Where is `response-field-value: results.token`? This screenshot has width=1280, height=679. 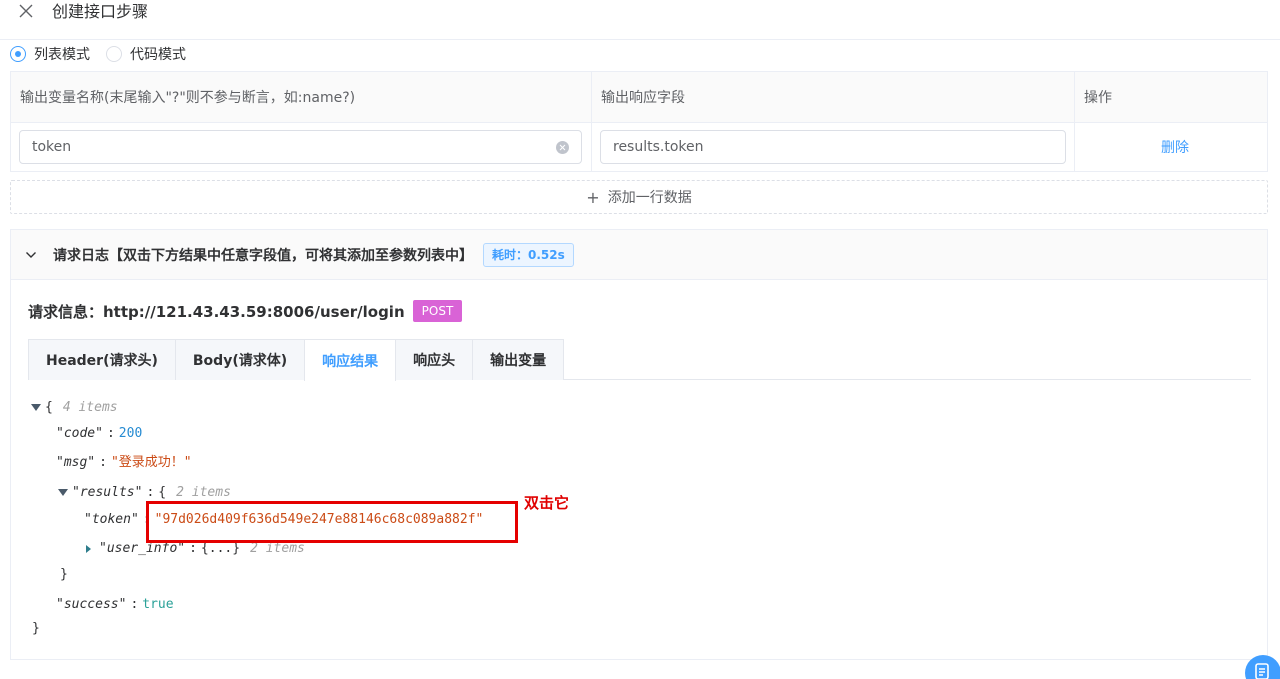 response-field-value: results.token is located at coordinates (658, 147).